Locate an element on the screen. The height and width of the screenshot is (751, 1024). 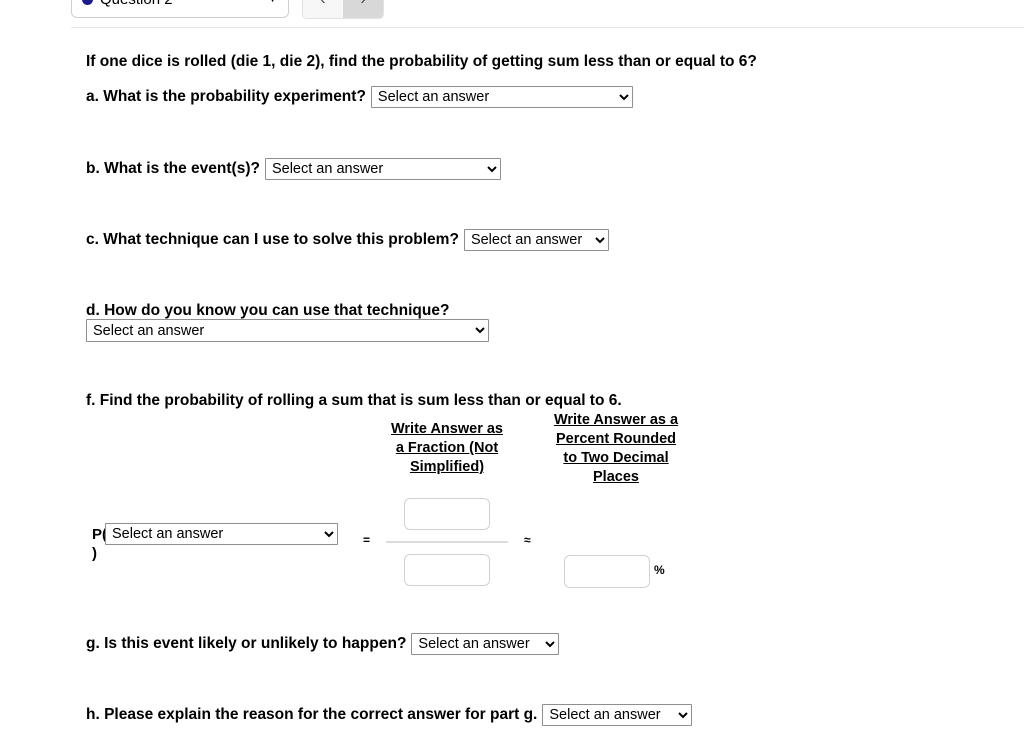
question-pill-label: Question 2 is located at coordinates (136, 4).